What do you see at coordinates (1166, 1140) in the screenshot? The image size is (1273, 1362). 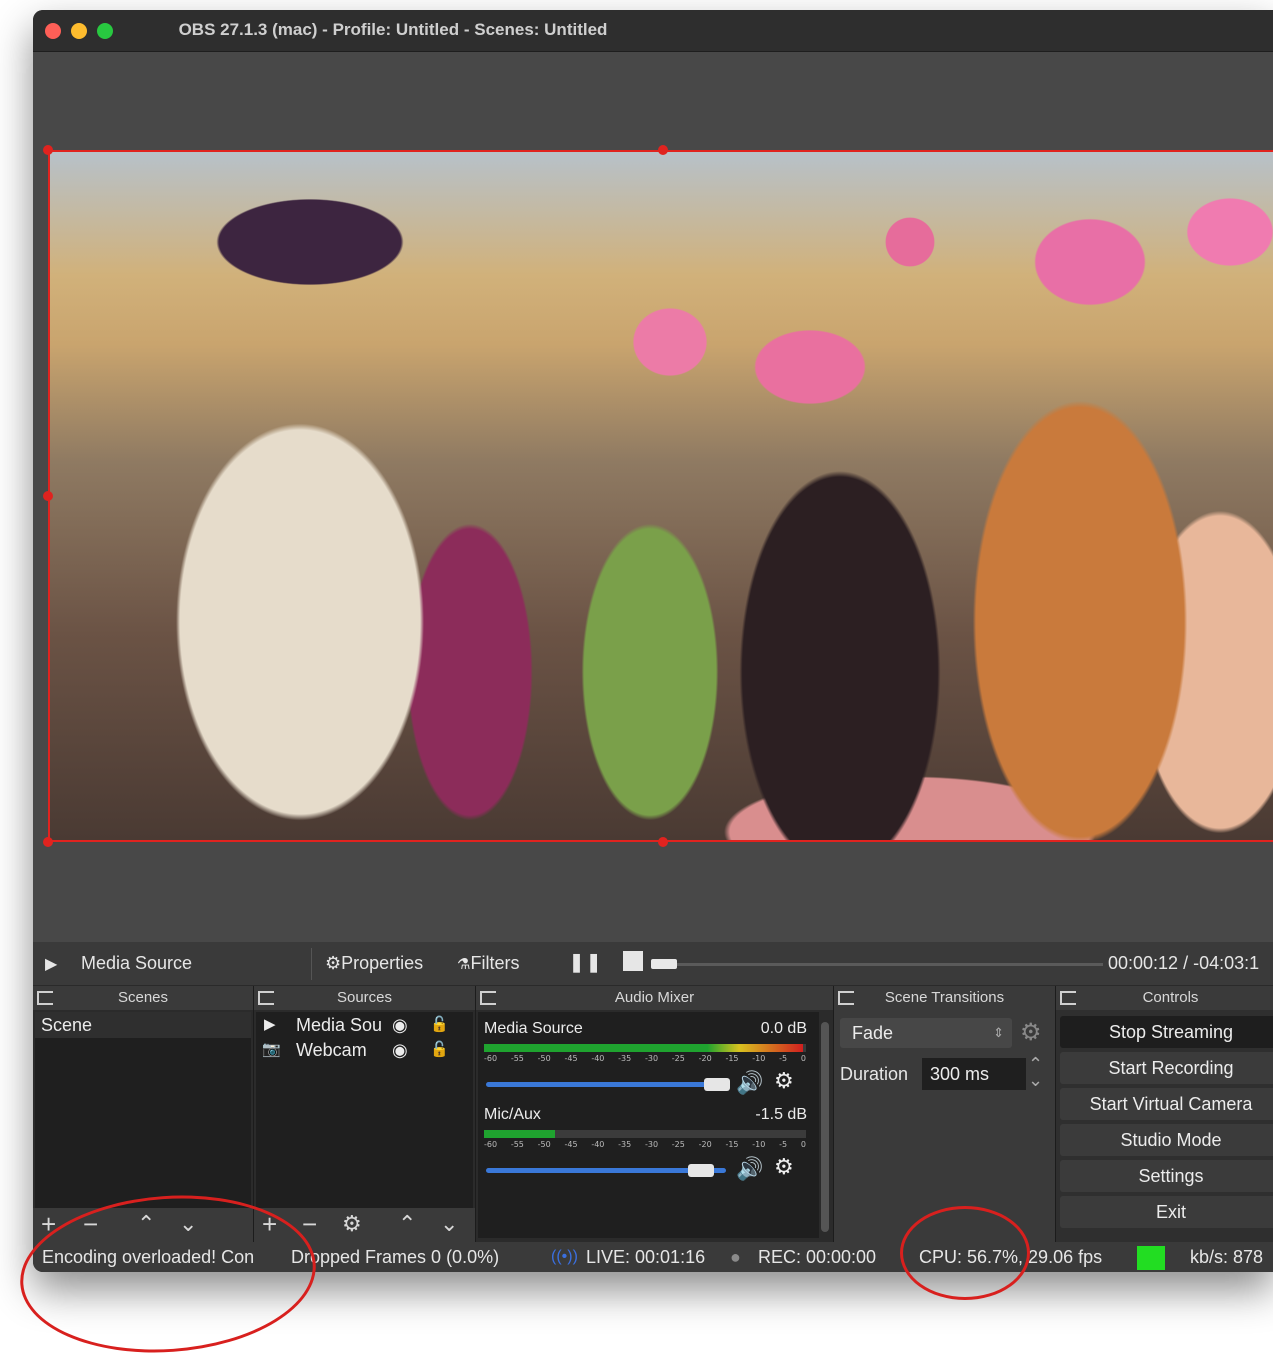 I see `studio-mode-button: Studio Mode` at bounding box center [1166, 1140].